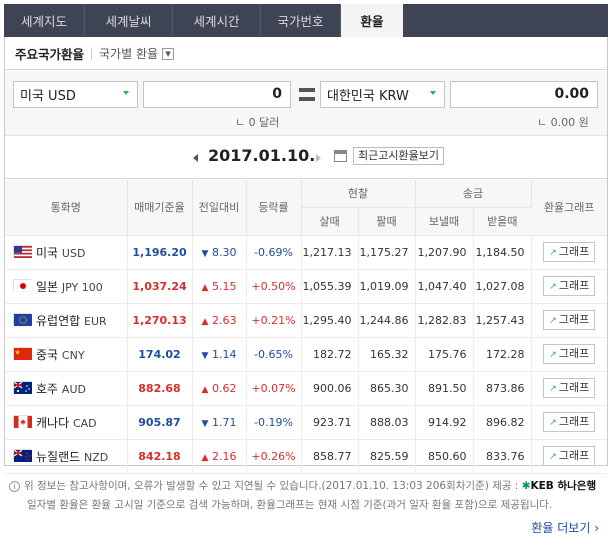 This screenshot has height=545, width=613. What do you see at coordinates (262, 155) in the screenshot?
I see `current-date: 2017.01.10.` at bounding box center [262, 155].